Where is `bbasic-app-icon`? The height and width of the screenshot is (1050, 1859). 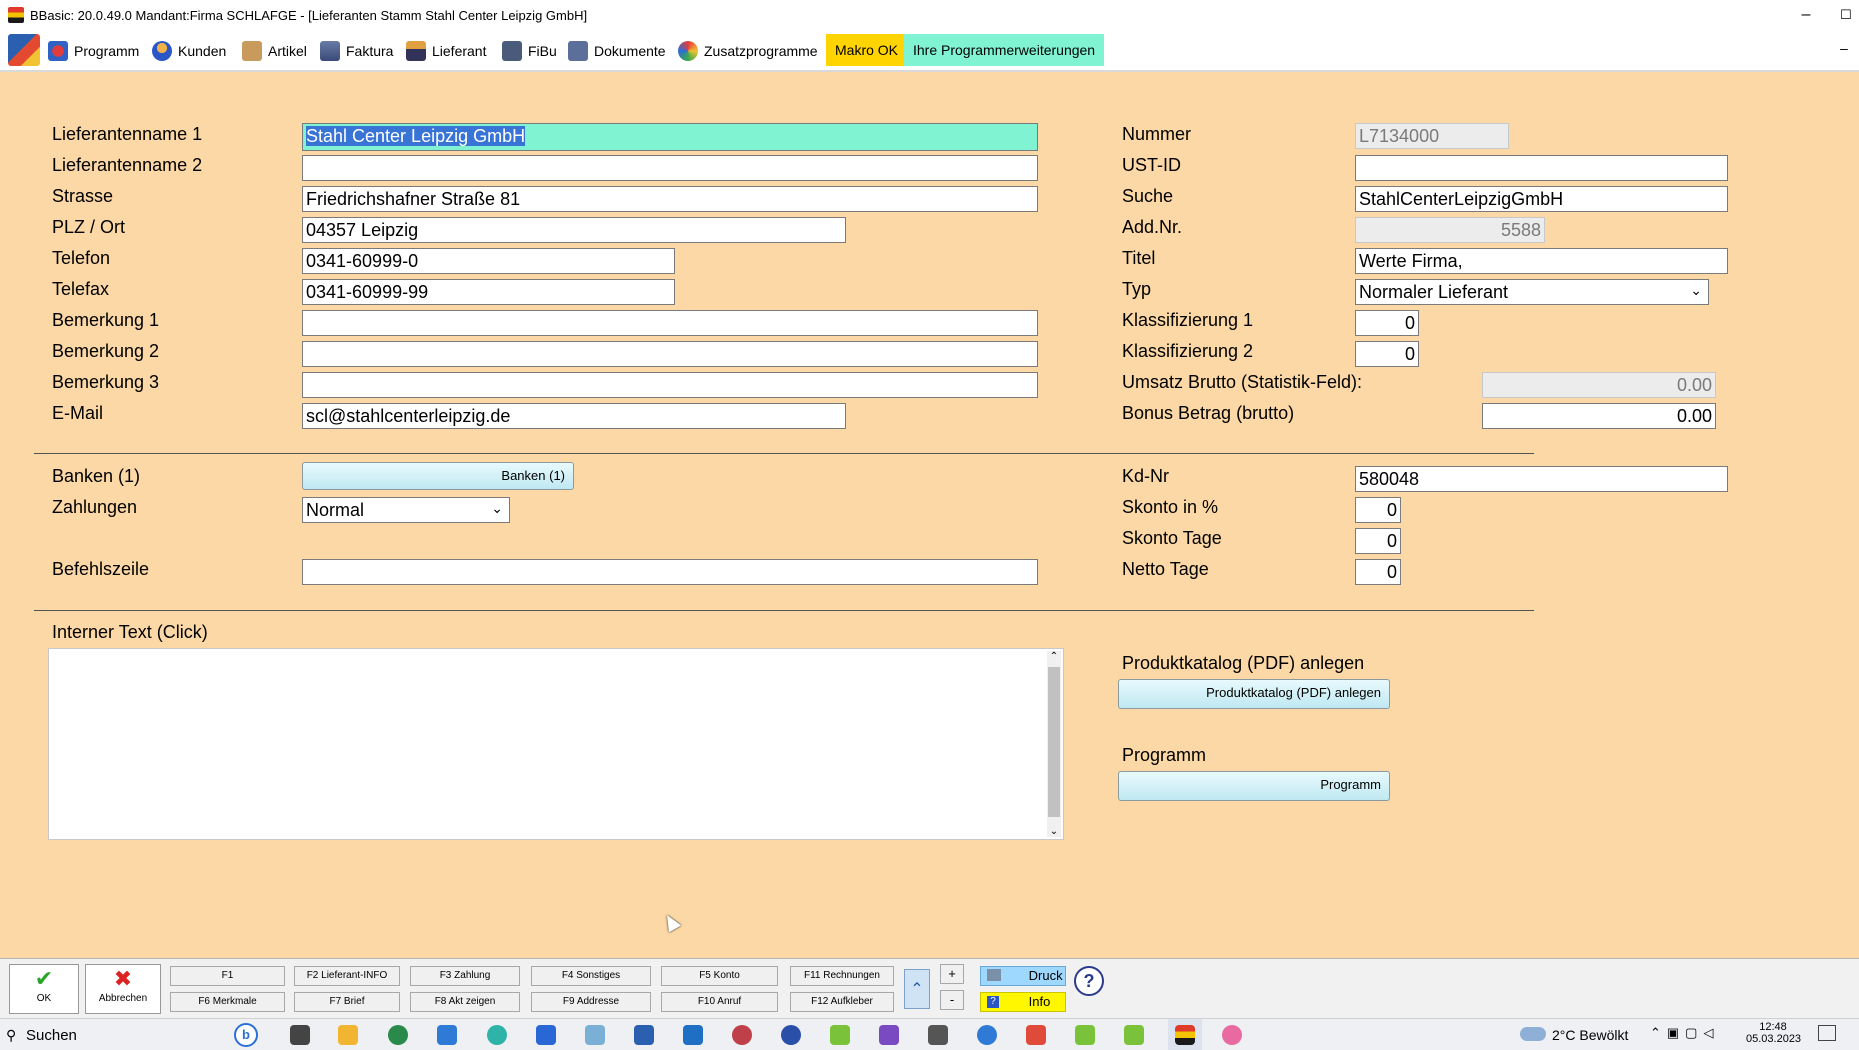
bbasic-app-icon is located at coordinates (1185, 1035).